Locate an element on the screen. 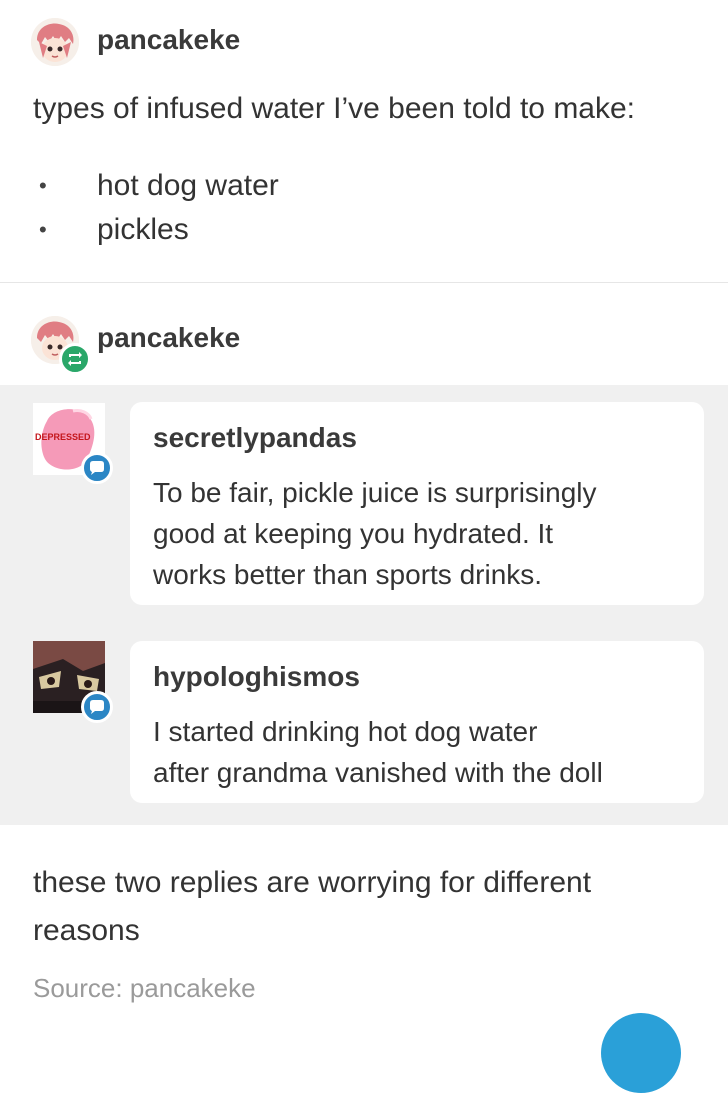 Image resolution: width=728 pixels, height=1093 pixels. list-item-text: pickles is located at coordinates (143, 229).